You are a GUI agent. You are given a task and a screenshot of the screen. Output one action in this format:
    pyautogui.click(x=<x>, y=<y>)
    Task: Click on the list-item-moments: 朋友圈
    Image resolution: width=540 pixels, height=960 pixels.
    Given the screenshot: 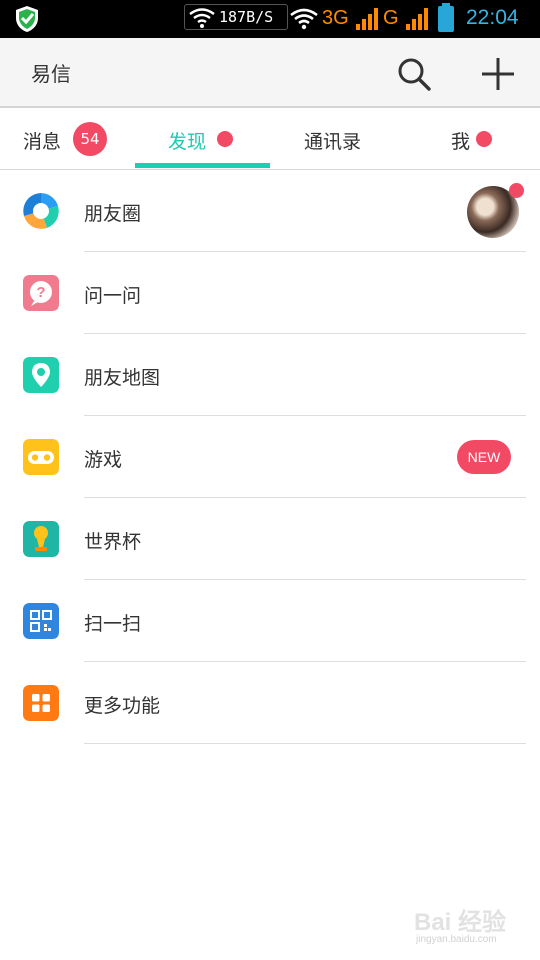 What is the action you would take?
    pyautogui.click(x=270, y=211)
    